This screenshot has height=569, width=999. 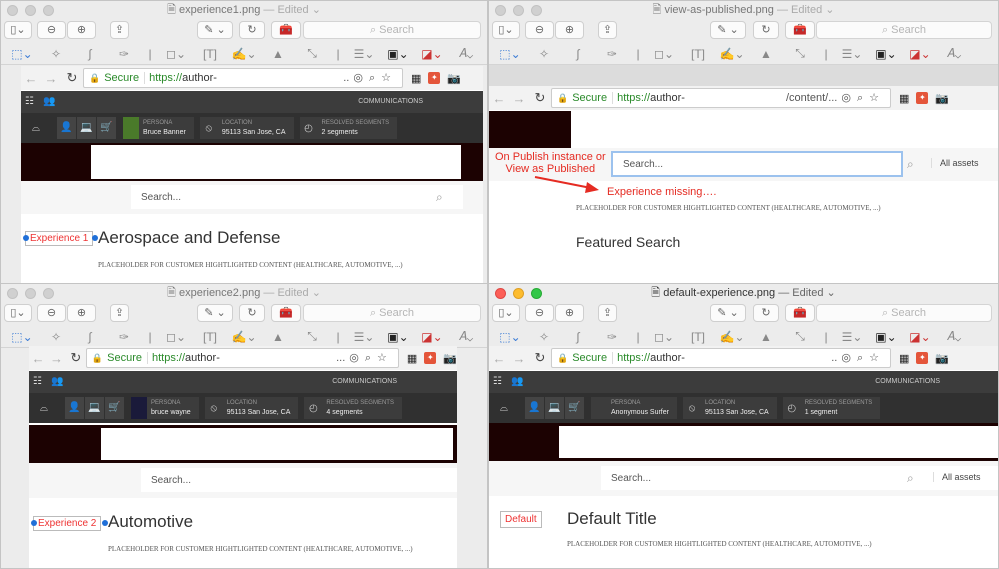 What do you see at coordinates (37, 381) in the screenshot?
I see `settings-icon: ☷` at bounding box center [37, 381].